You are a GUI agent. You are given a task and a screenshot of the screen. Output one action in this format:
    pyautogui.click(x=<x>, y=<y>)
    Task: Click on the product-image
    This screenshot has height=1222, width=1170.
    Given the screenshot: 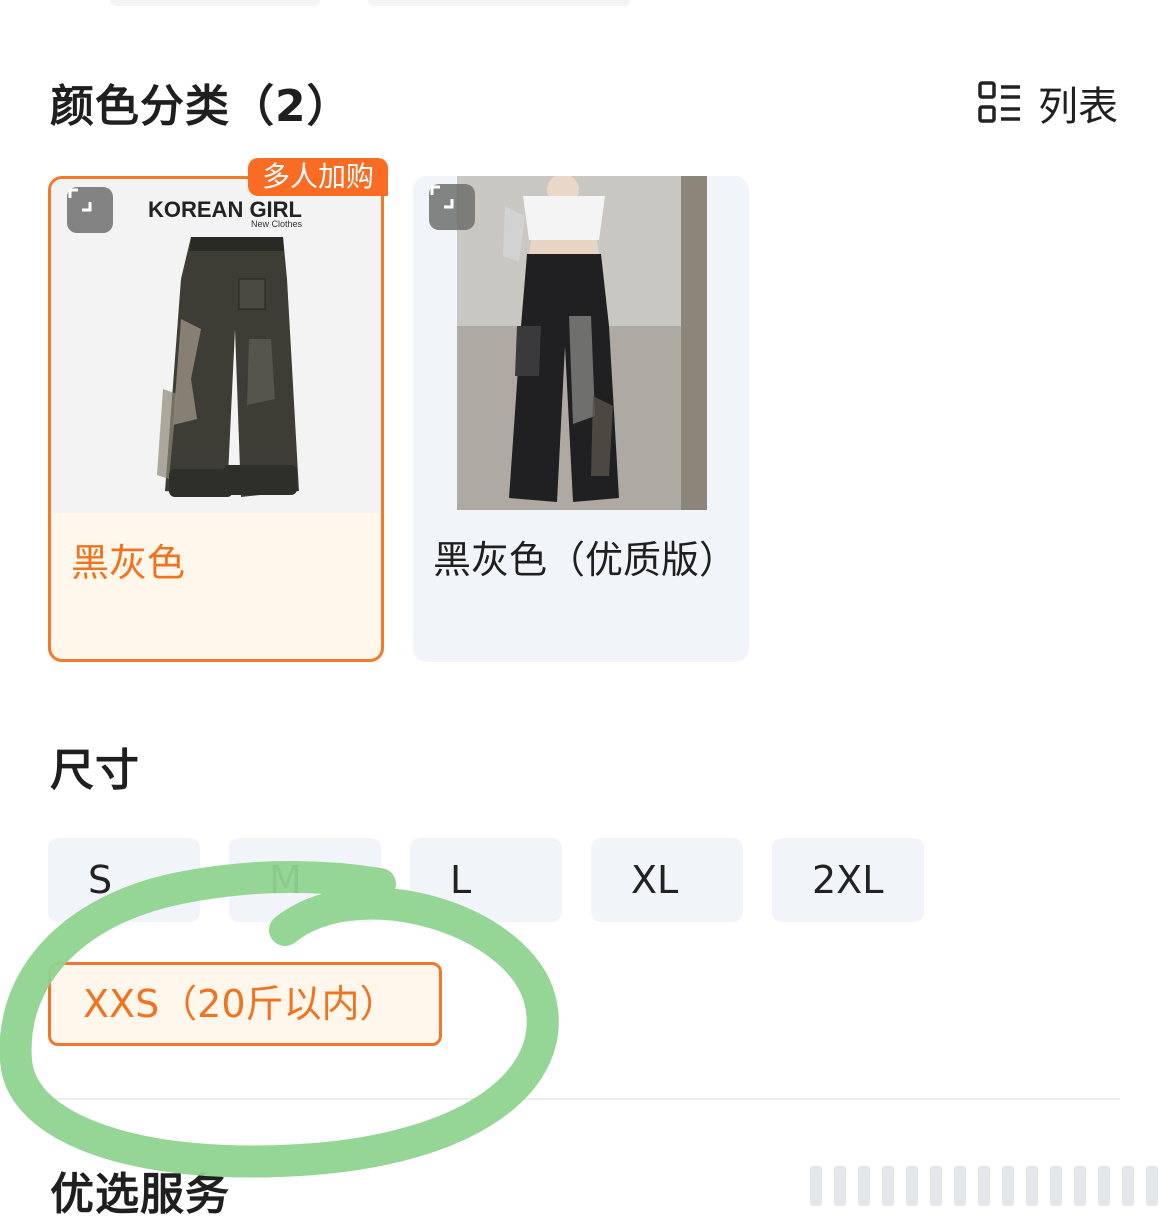 What is the action you would take?
    pyautogui.click(x=581, y=343)
    